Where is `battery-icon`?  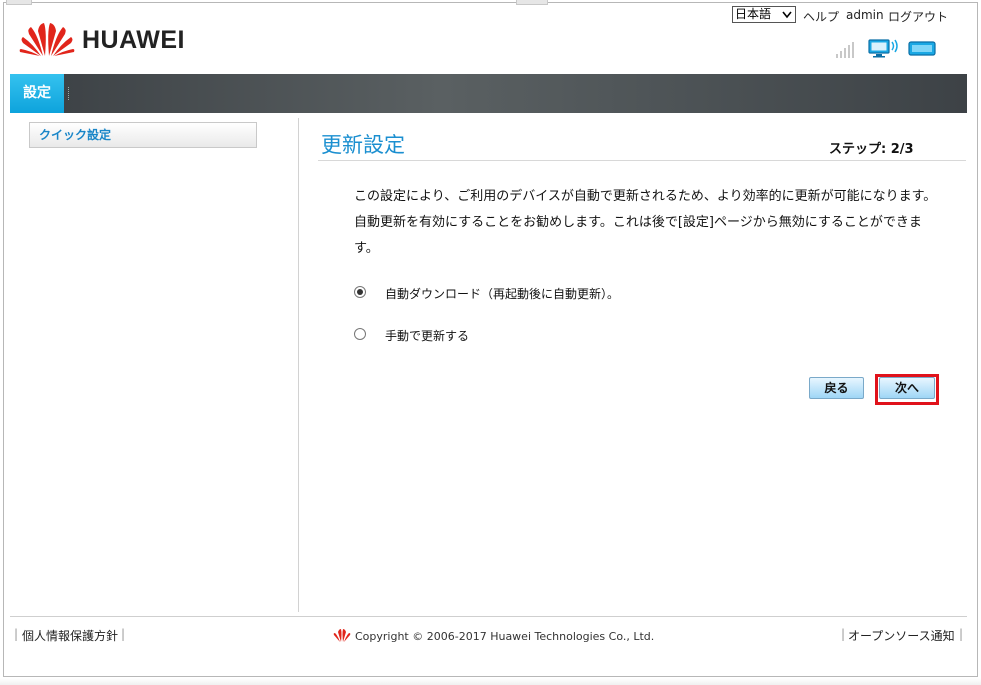
battery-icon is located at coordinates (922, 48).